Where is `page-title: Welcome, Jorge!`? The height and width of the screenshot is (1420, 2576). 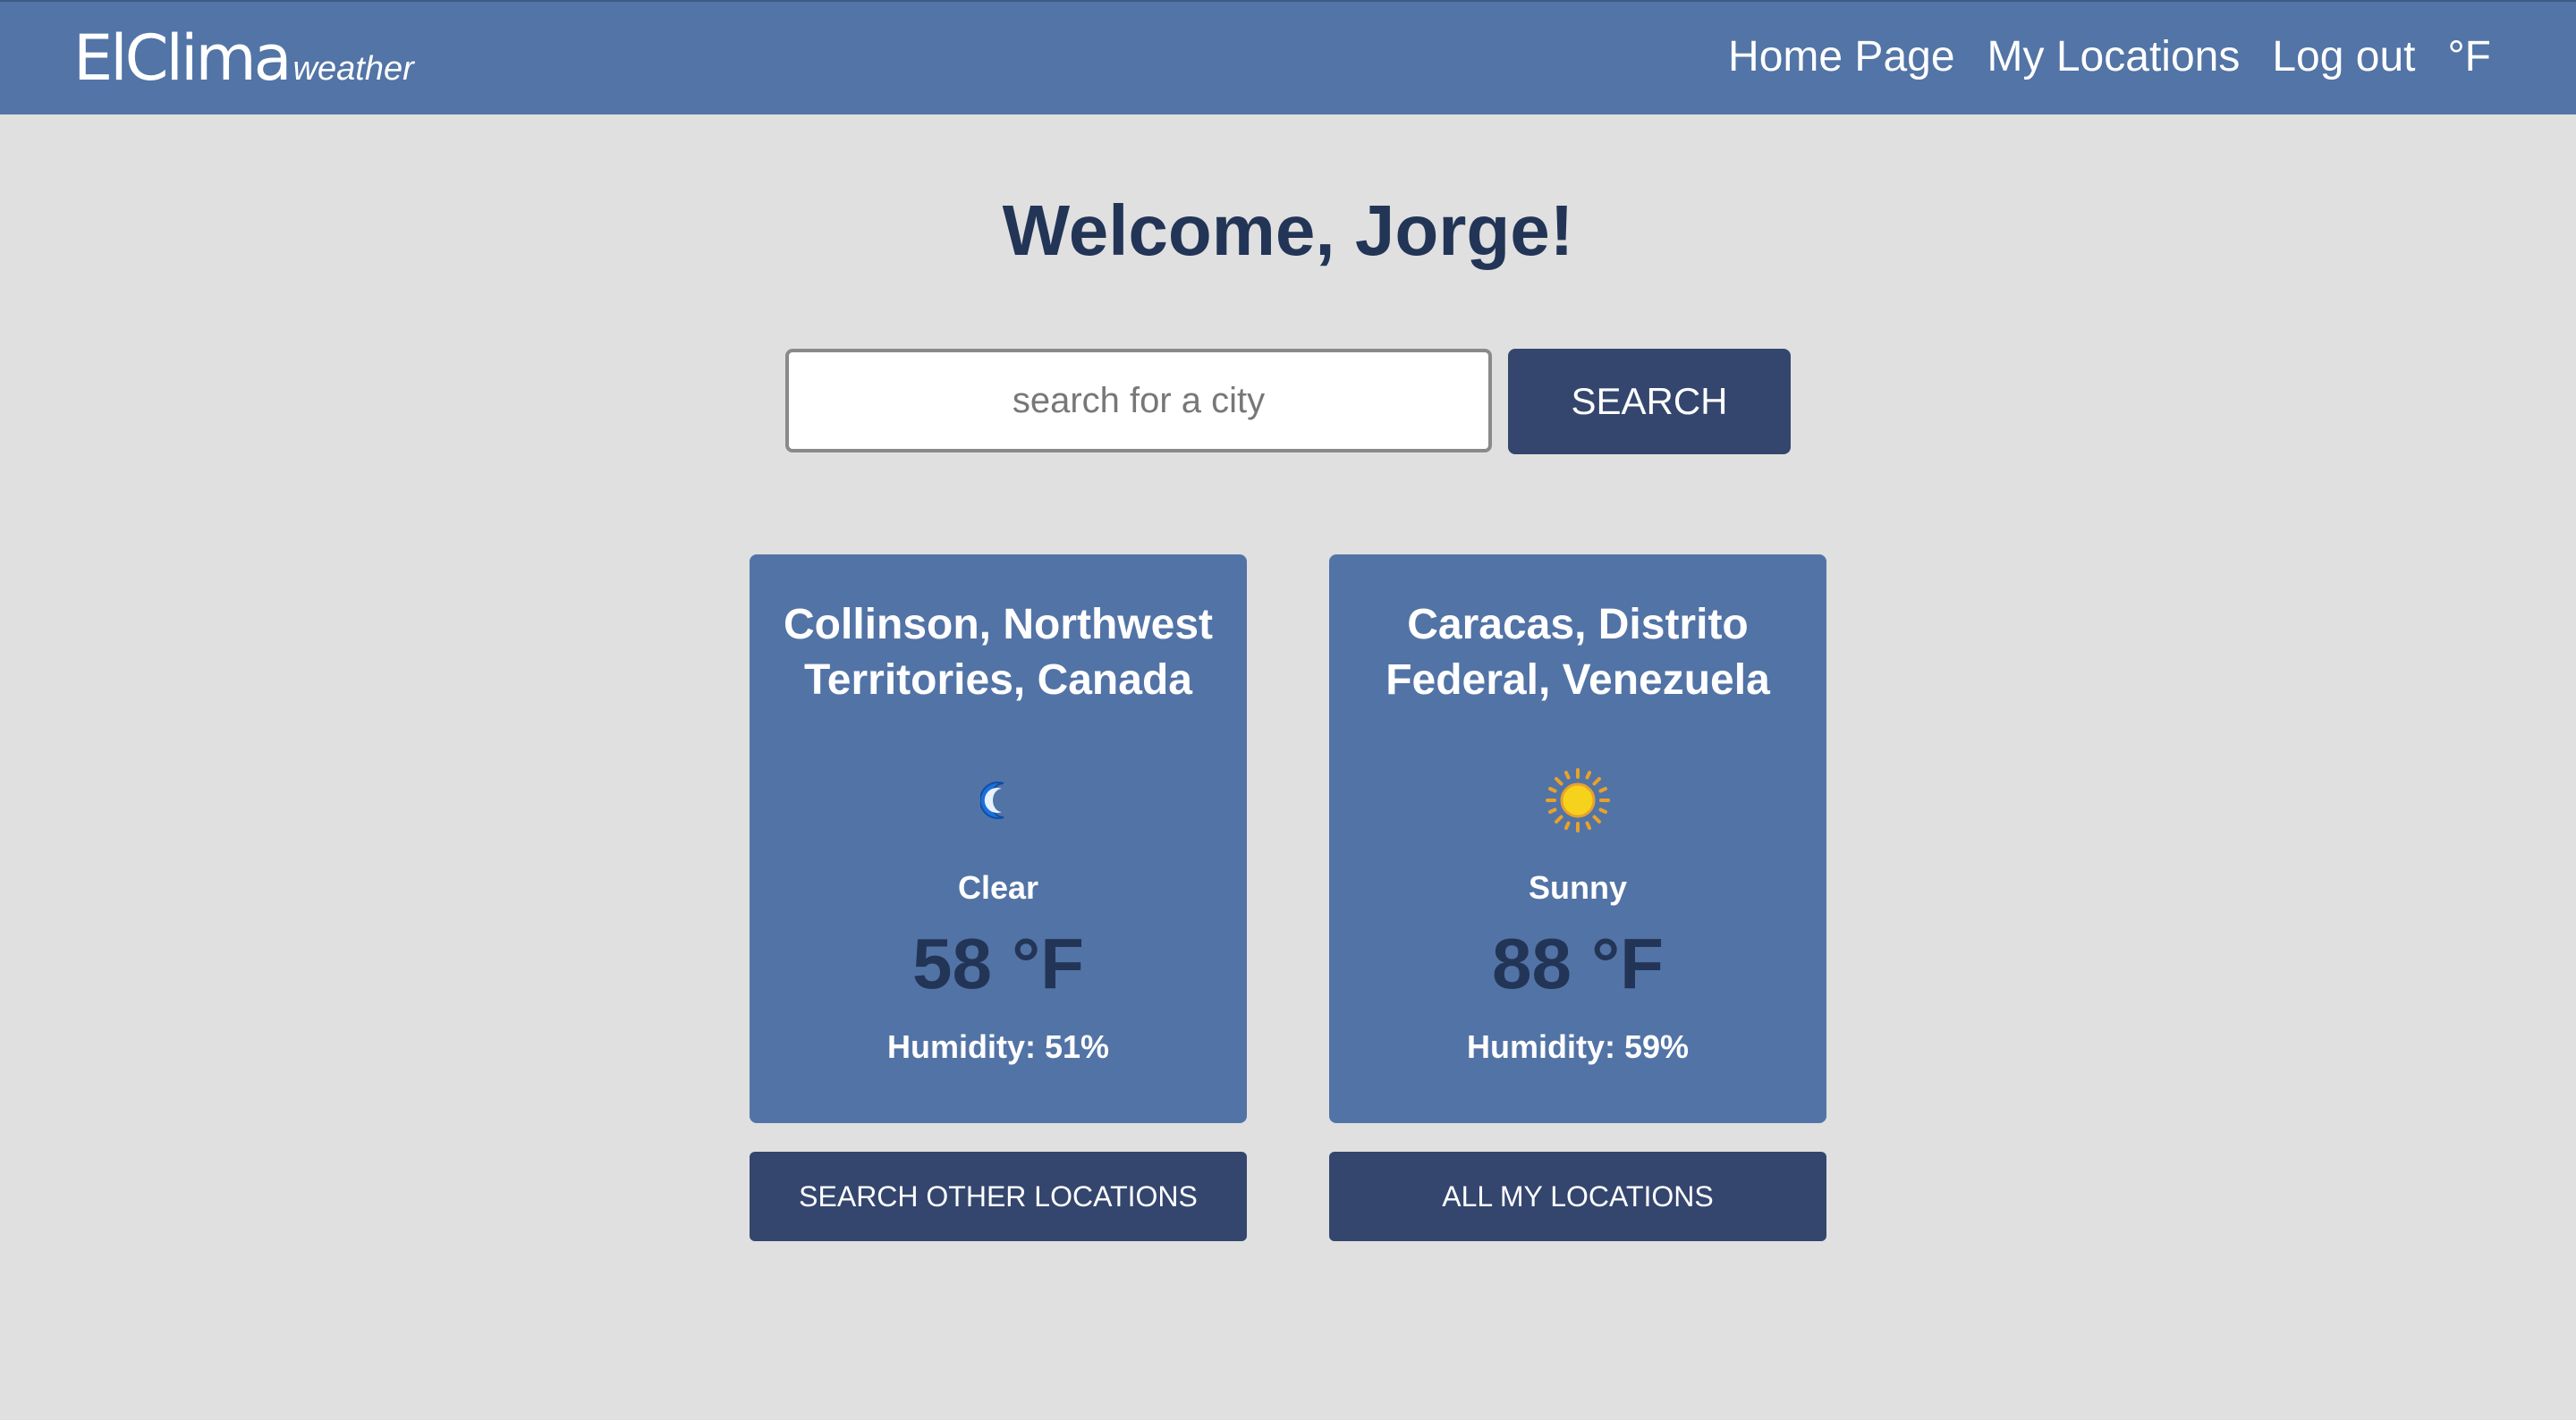 page-title: Welcome, Jorge! is located at coordinates (1288, 230).